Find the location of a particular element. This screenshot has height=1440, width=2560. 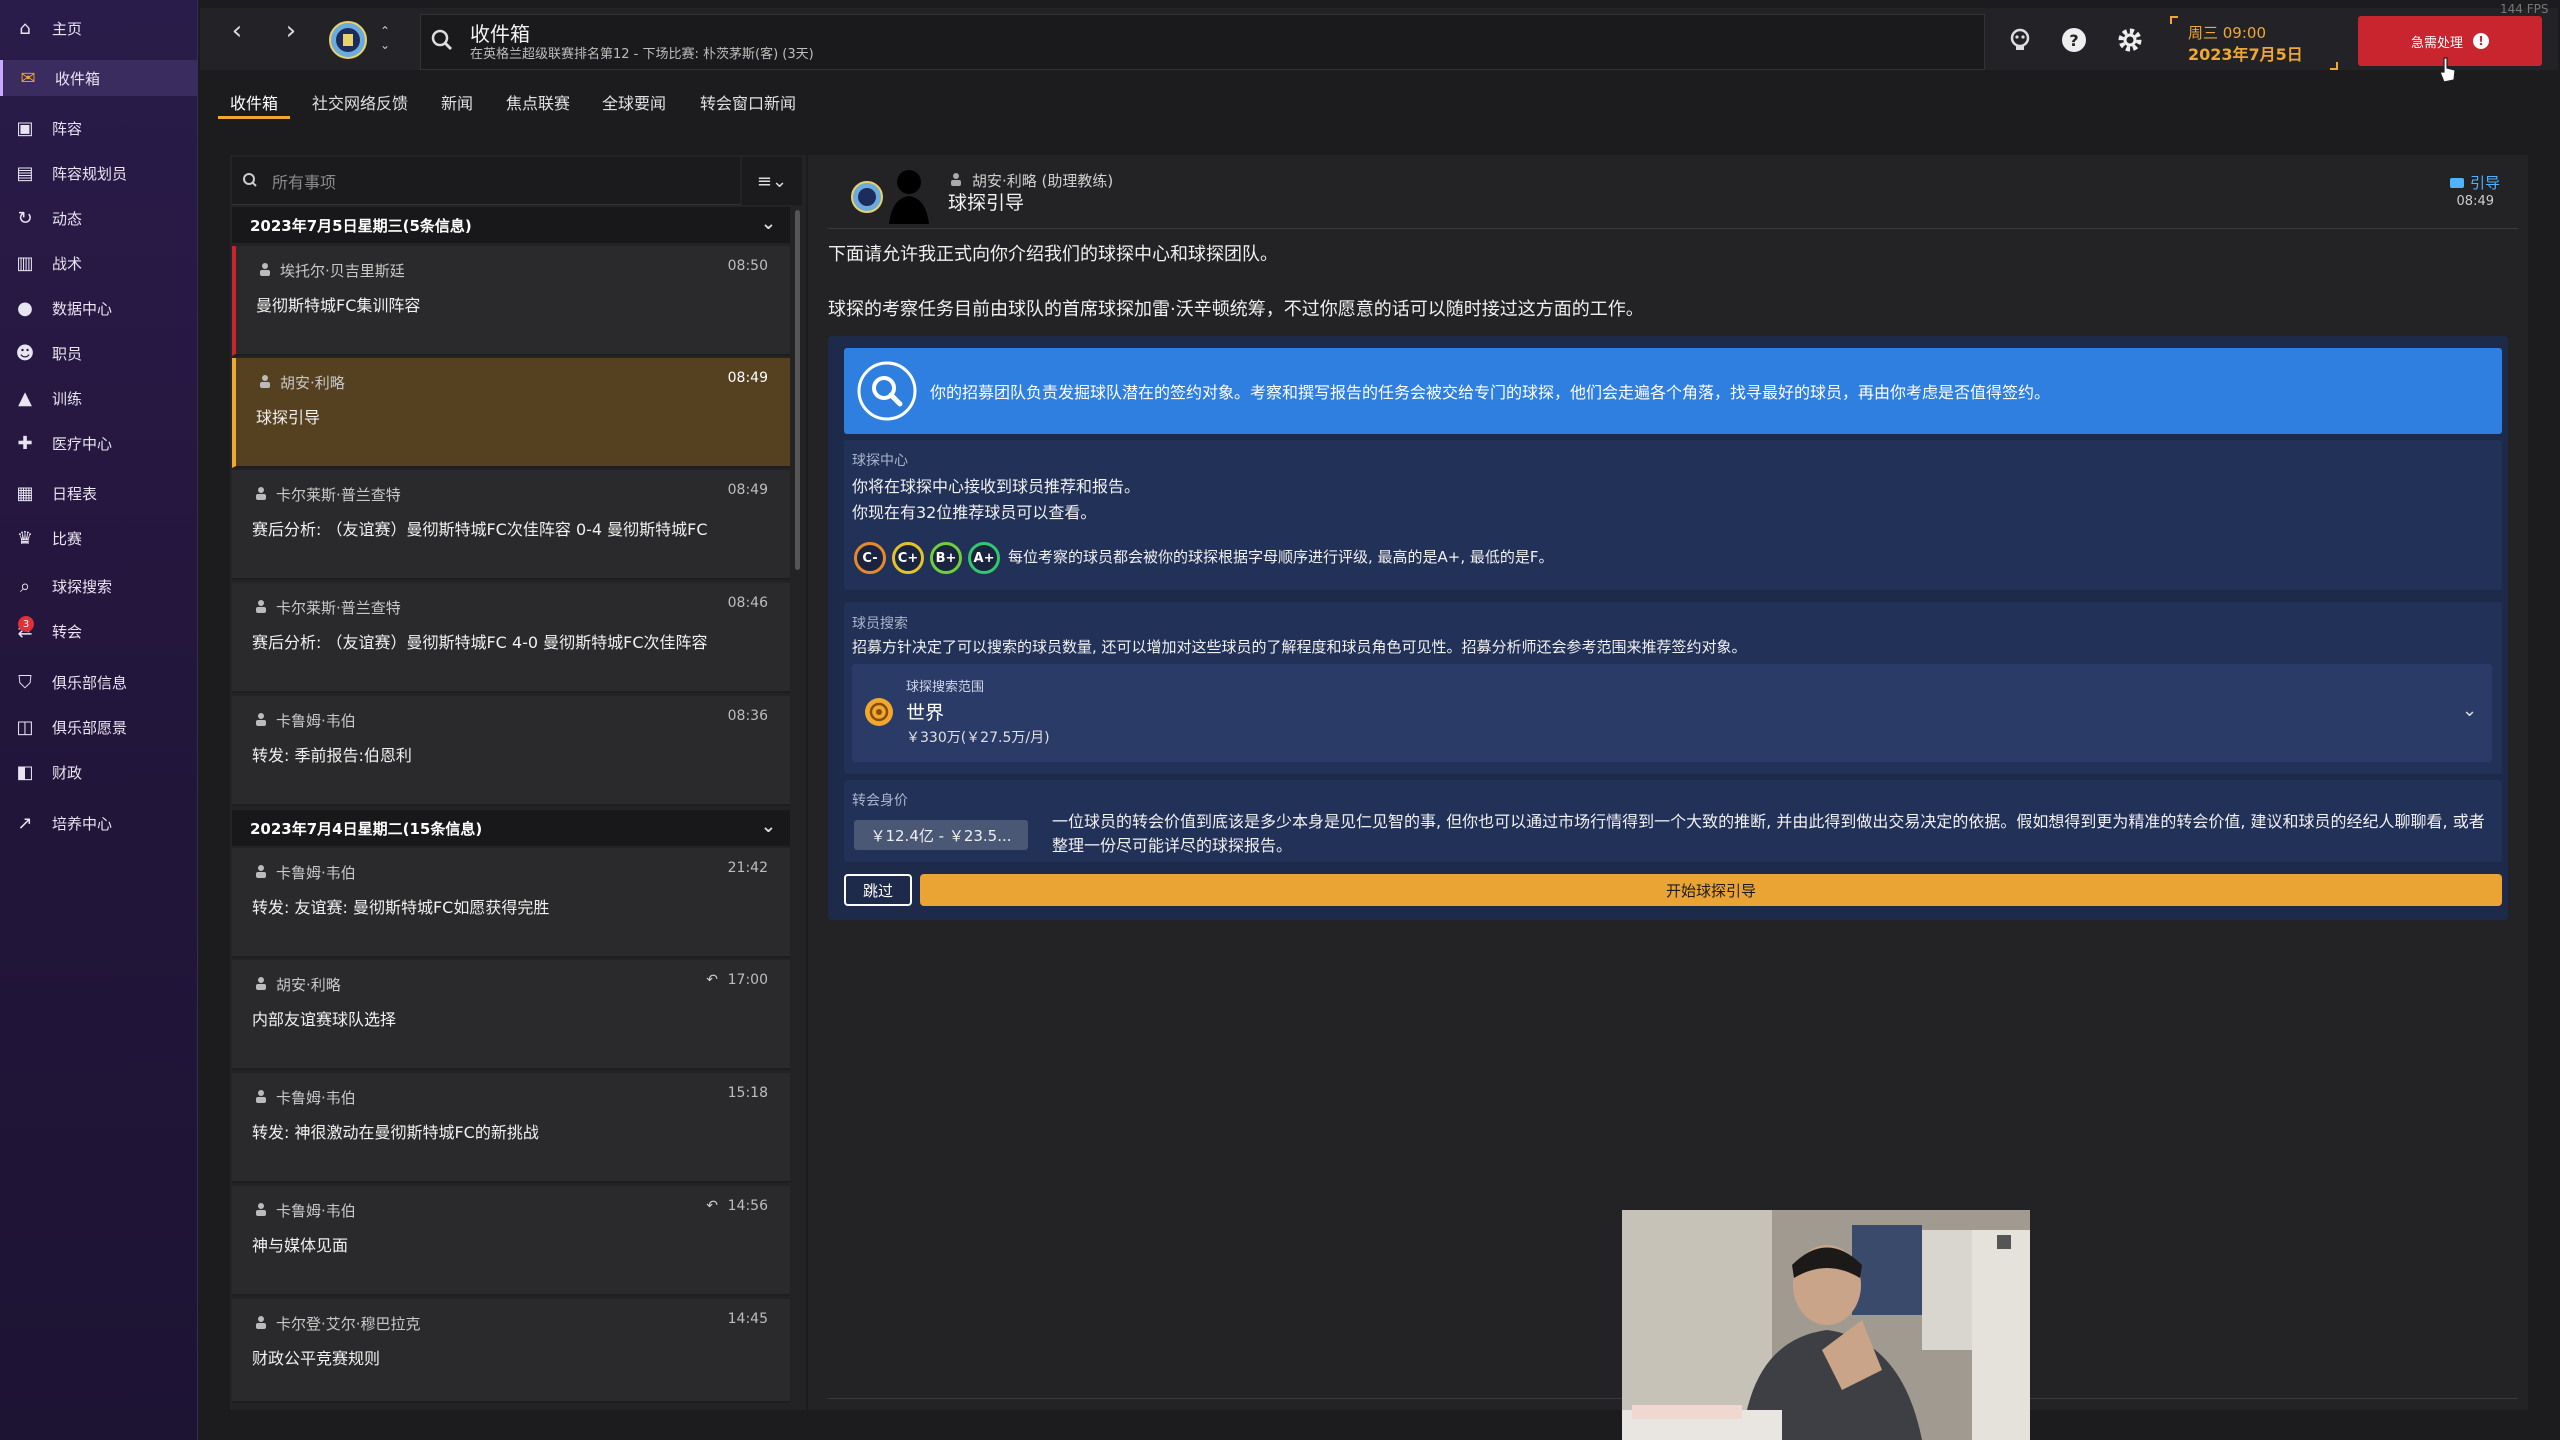

message-sender: 胡安·利略 is located at coordinates (312, 383).